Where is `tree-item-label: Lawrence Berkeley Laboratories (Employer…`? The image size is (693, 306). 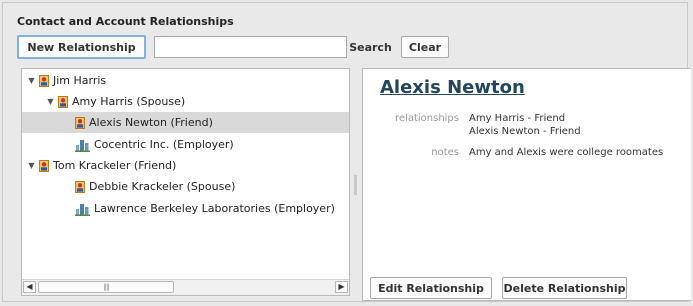
tree-item-label: Lawrence Berkeley Laboratories (Employer… is located at coordinates (214, 208).